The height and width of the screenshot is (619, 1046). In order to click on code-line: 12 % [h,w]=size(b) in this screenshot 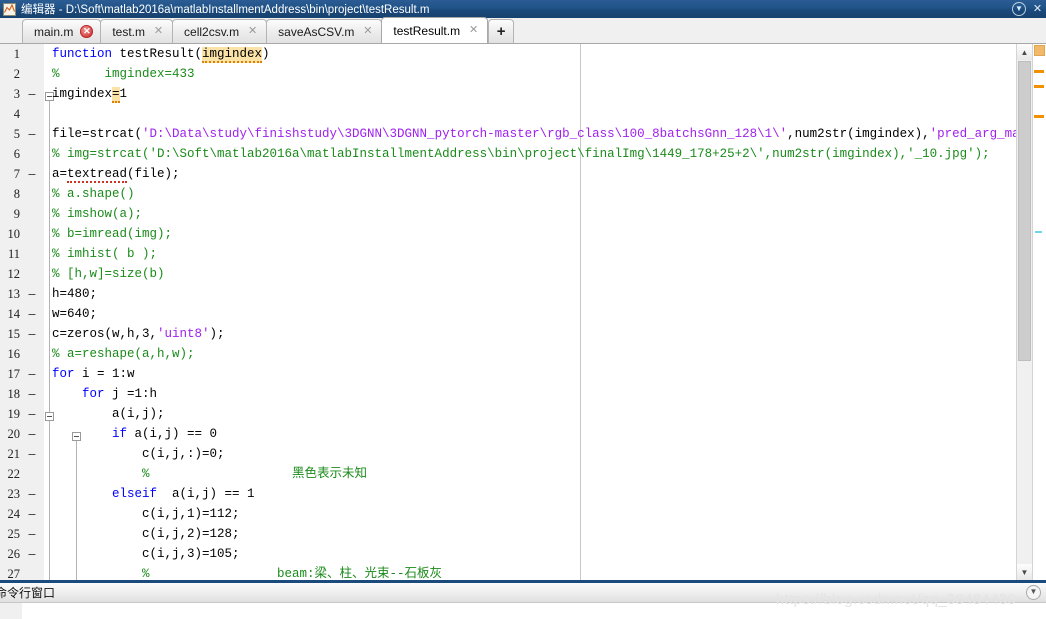, I will do `click(523, 274)`.